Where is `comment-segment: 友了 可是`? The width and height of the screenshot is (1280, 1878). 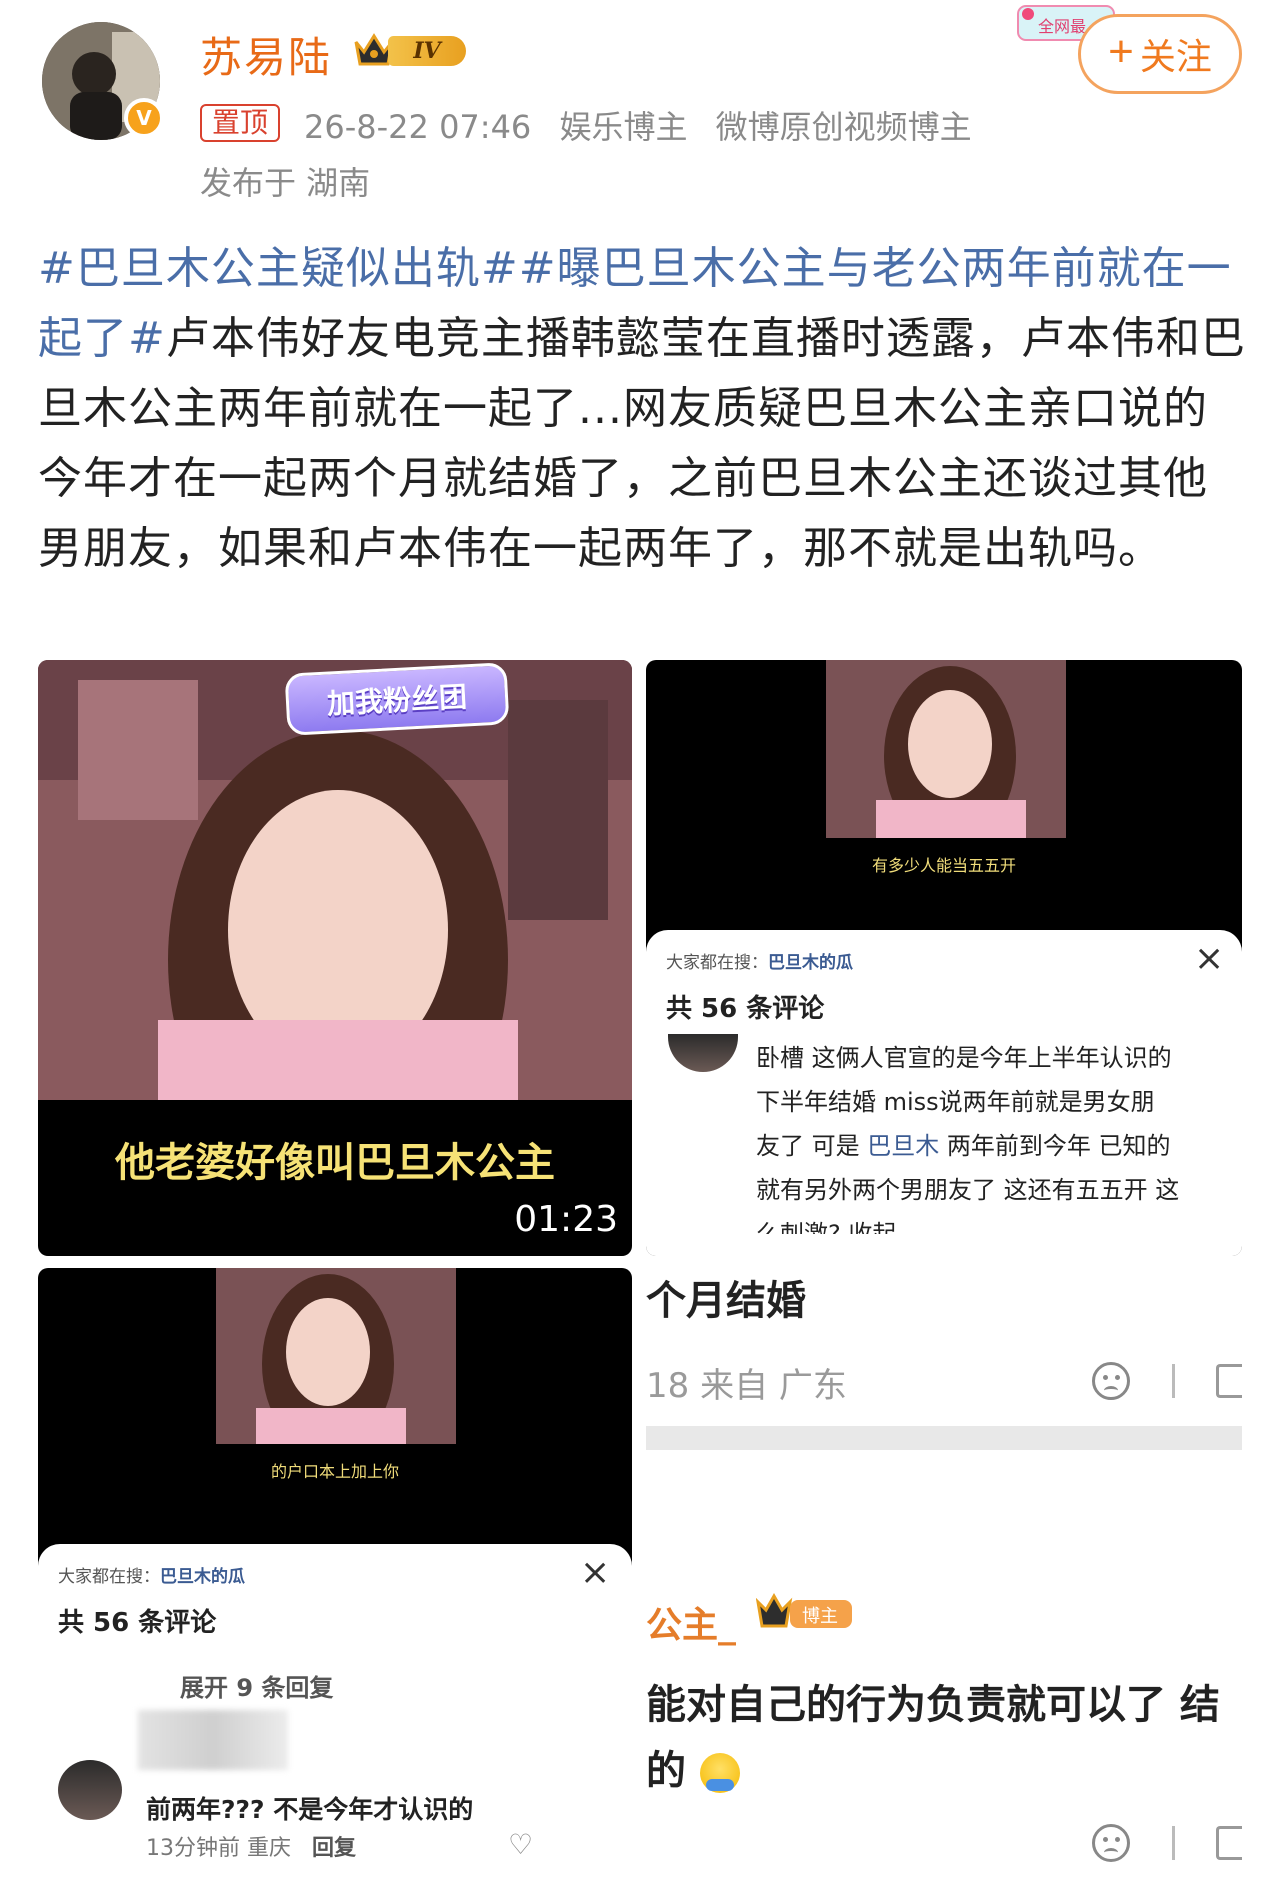
comment-segment: 友了 可是 is located at coordinates (812, 1146).